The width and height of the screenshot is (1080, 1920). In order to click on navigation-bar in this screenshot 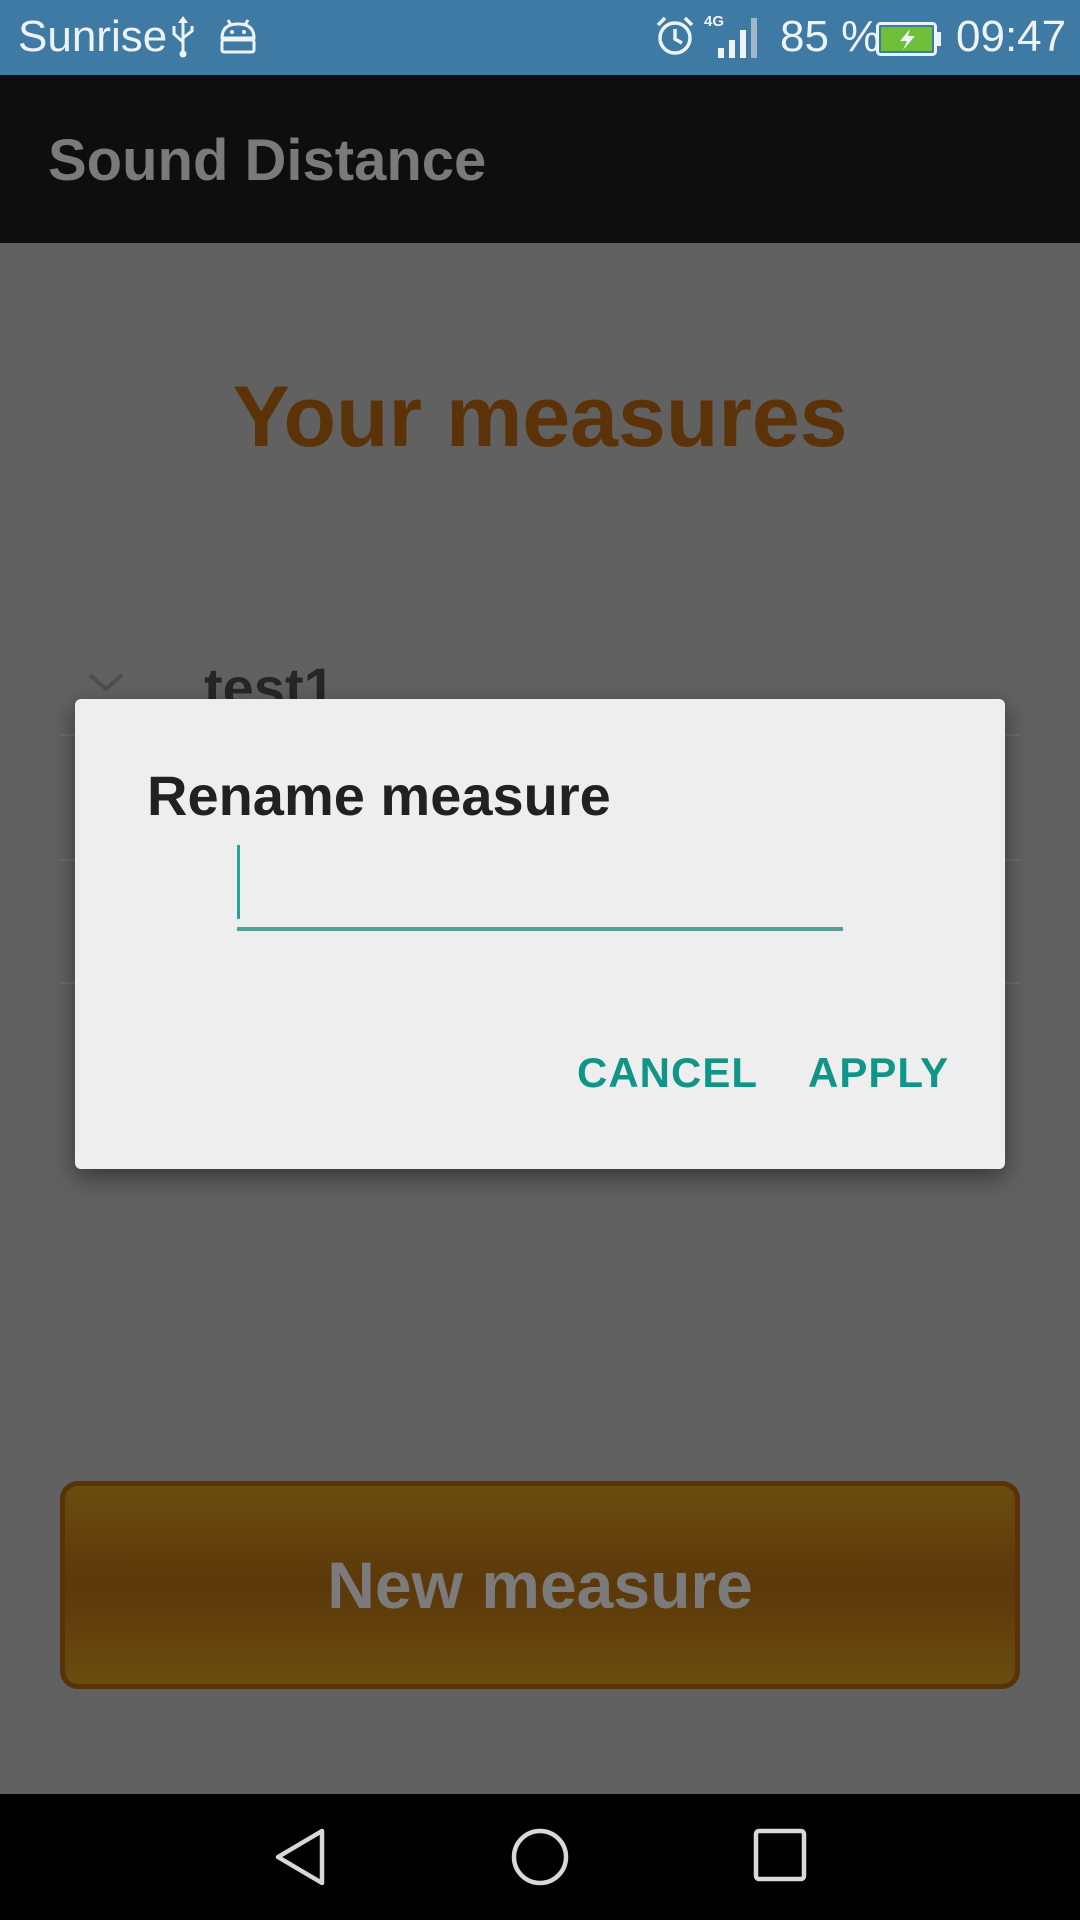, I will do `click(540, 1857)`.